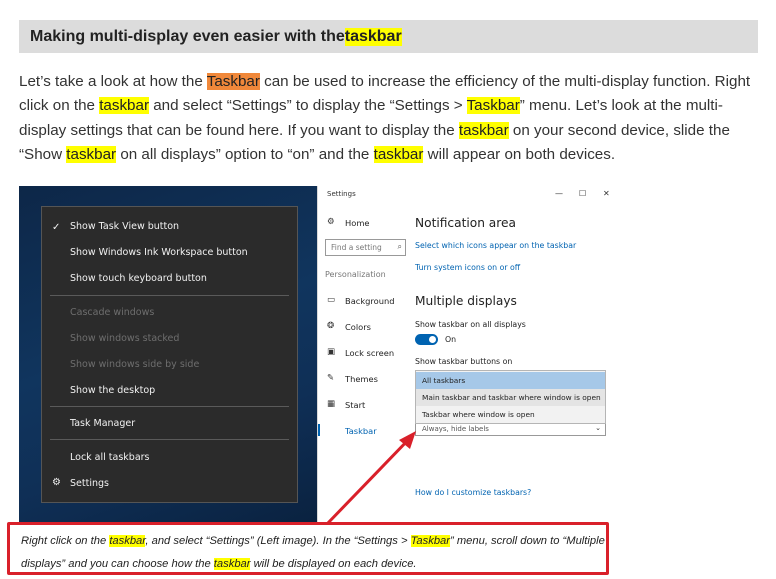 The width and height of the screenshot is (776, 579). I want to click on find-setting-input: Find a setting ⌕, so click(365, 247).